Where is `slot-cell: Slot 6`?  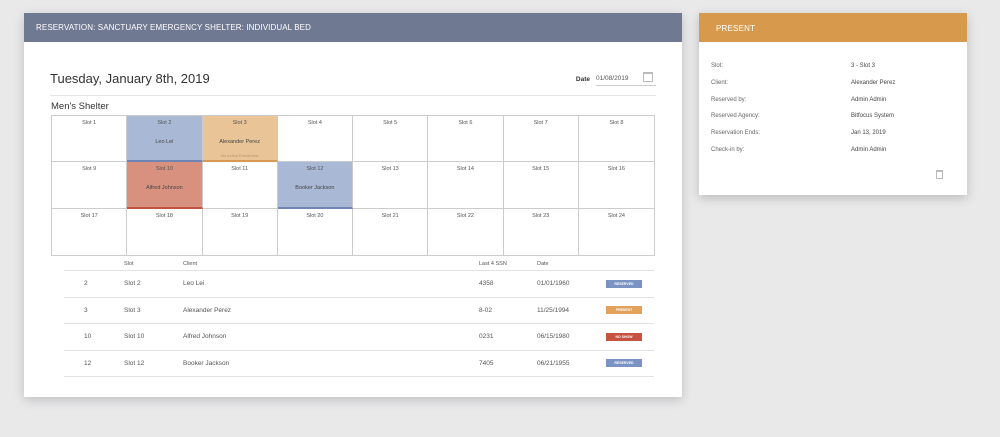 slot-cell: Slot 6 is located at coordinates (466, 139).